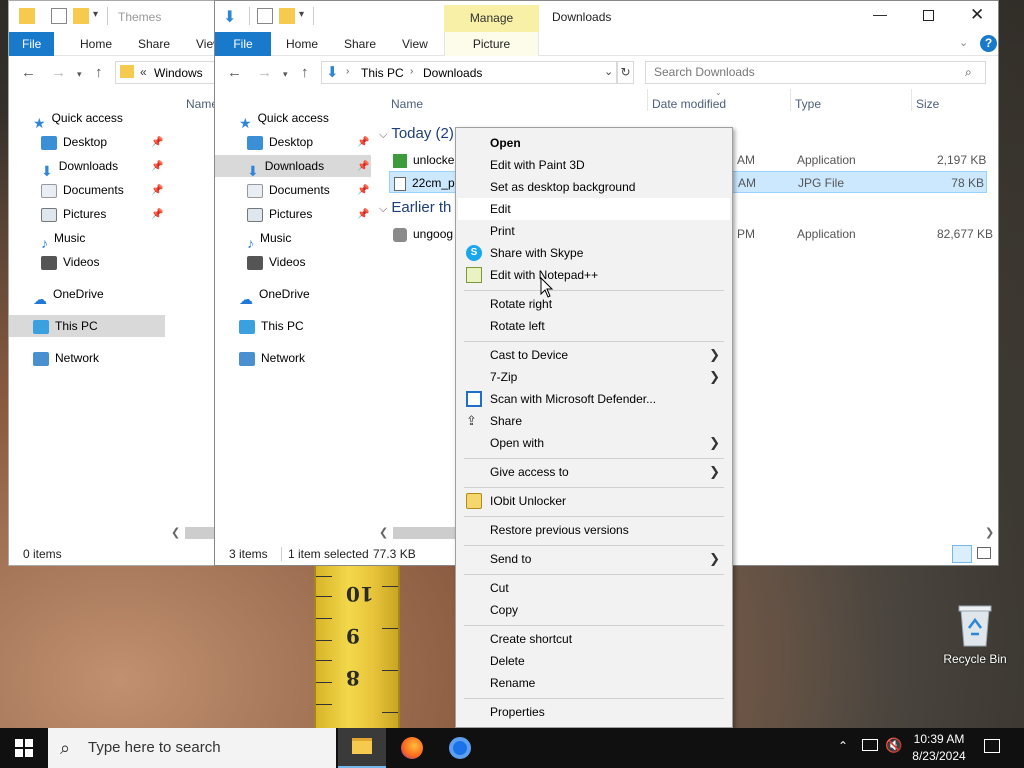 The width and height of the screenshot is (1024, 768). Describe the element at coordinates (143, 72) in the screenshot. I see `breadcrumb-overflow: «` at that location.